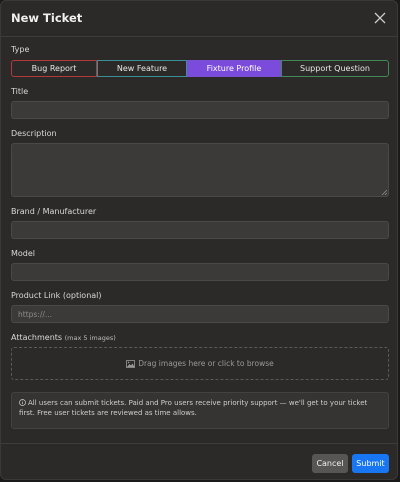 Image resolution: width=400 pixels, height=482 pixels. Describe the element at coordinates (56, 295) in the screenshot. I see `product-link-label: Product Link (optional)` at that location.